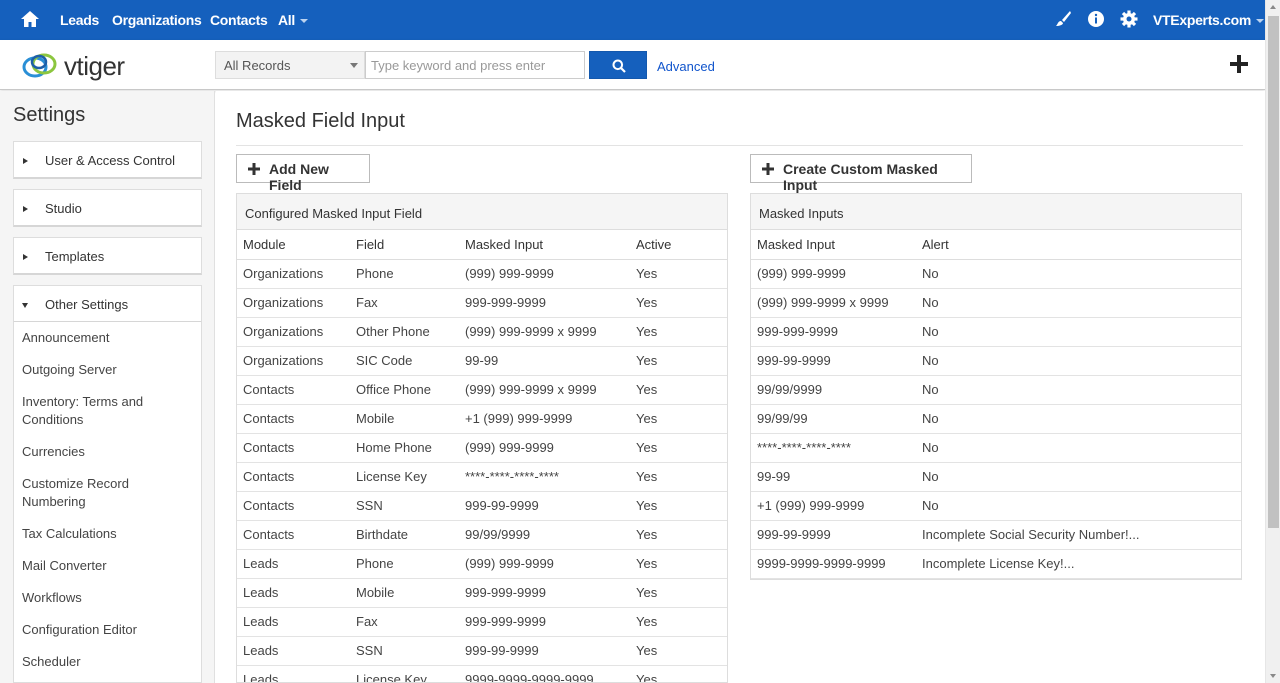 This screenshot has width=1280, height=683. Describe the element at coordinates (94, 66) in the screenshot. I see `logo-text: vtiger` at that location.